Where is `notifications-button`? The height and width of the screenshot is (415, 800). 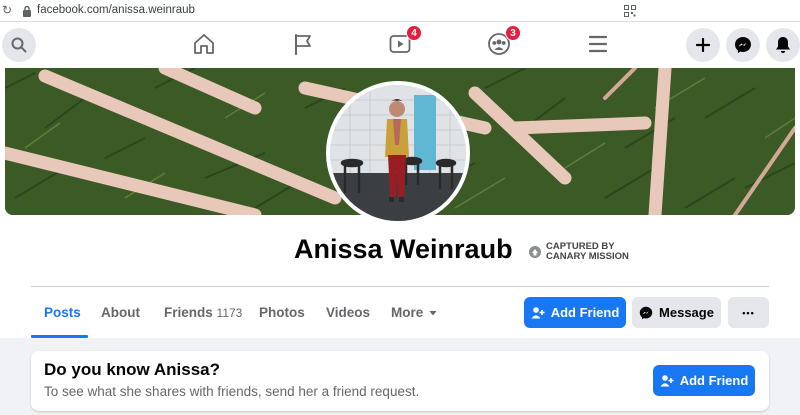
notifications-button is located at coordinates (783, 45).